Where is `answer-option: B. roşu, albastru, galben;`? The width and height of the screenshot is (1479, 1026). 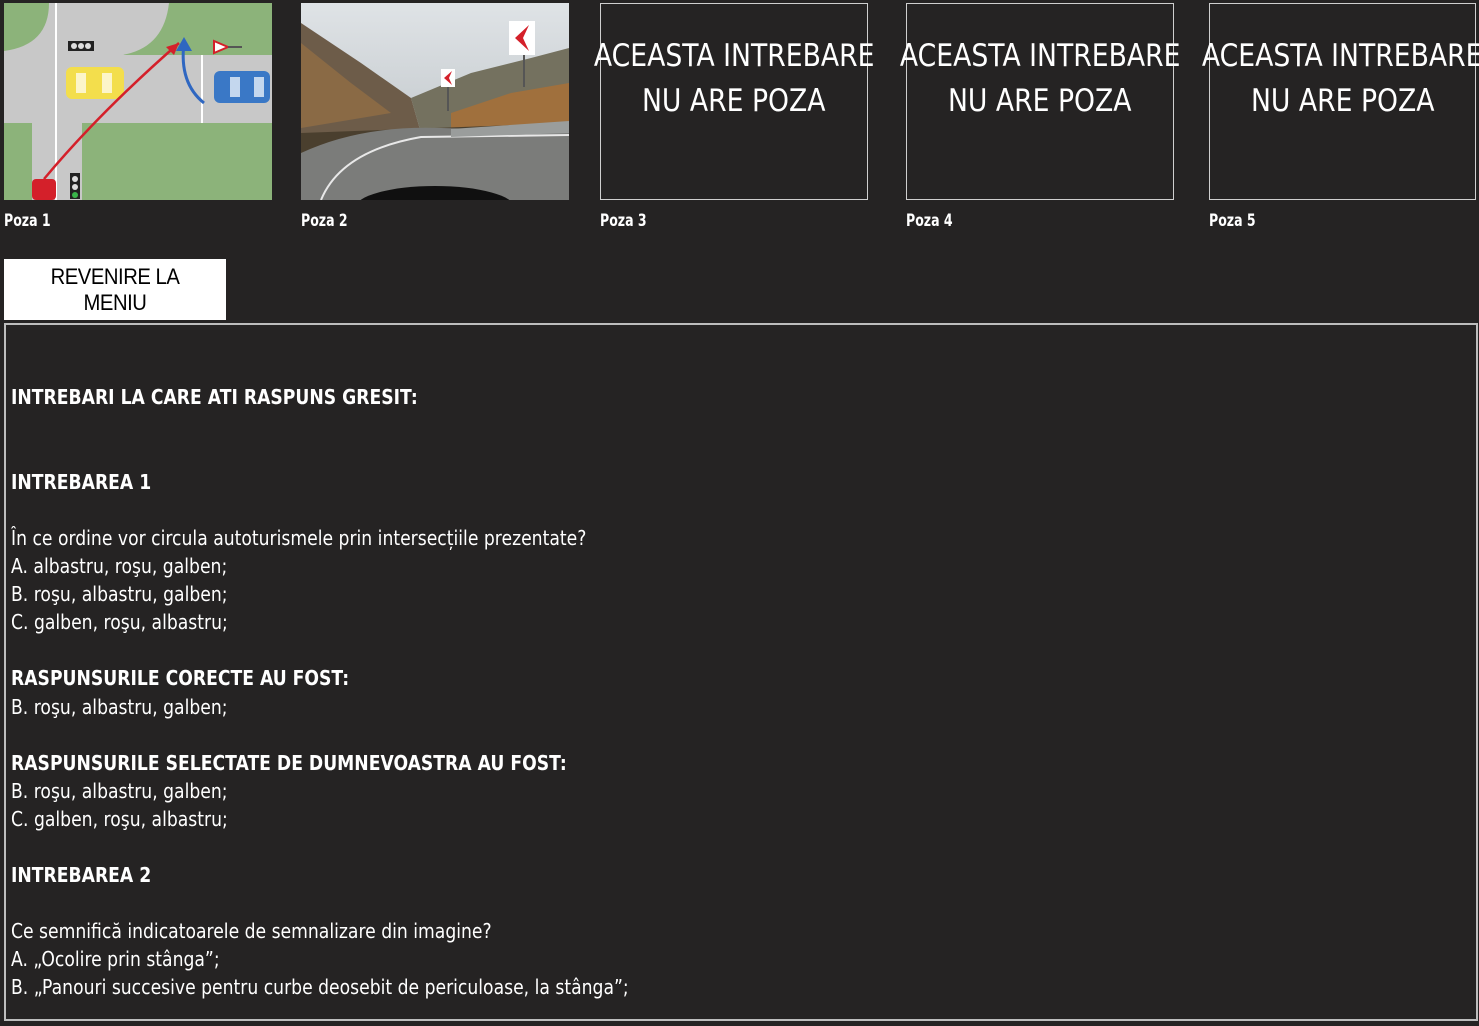
answer-option: B. roşu, albastru, galben; is located at coordinates (119, 594).